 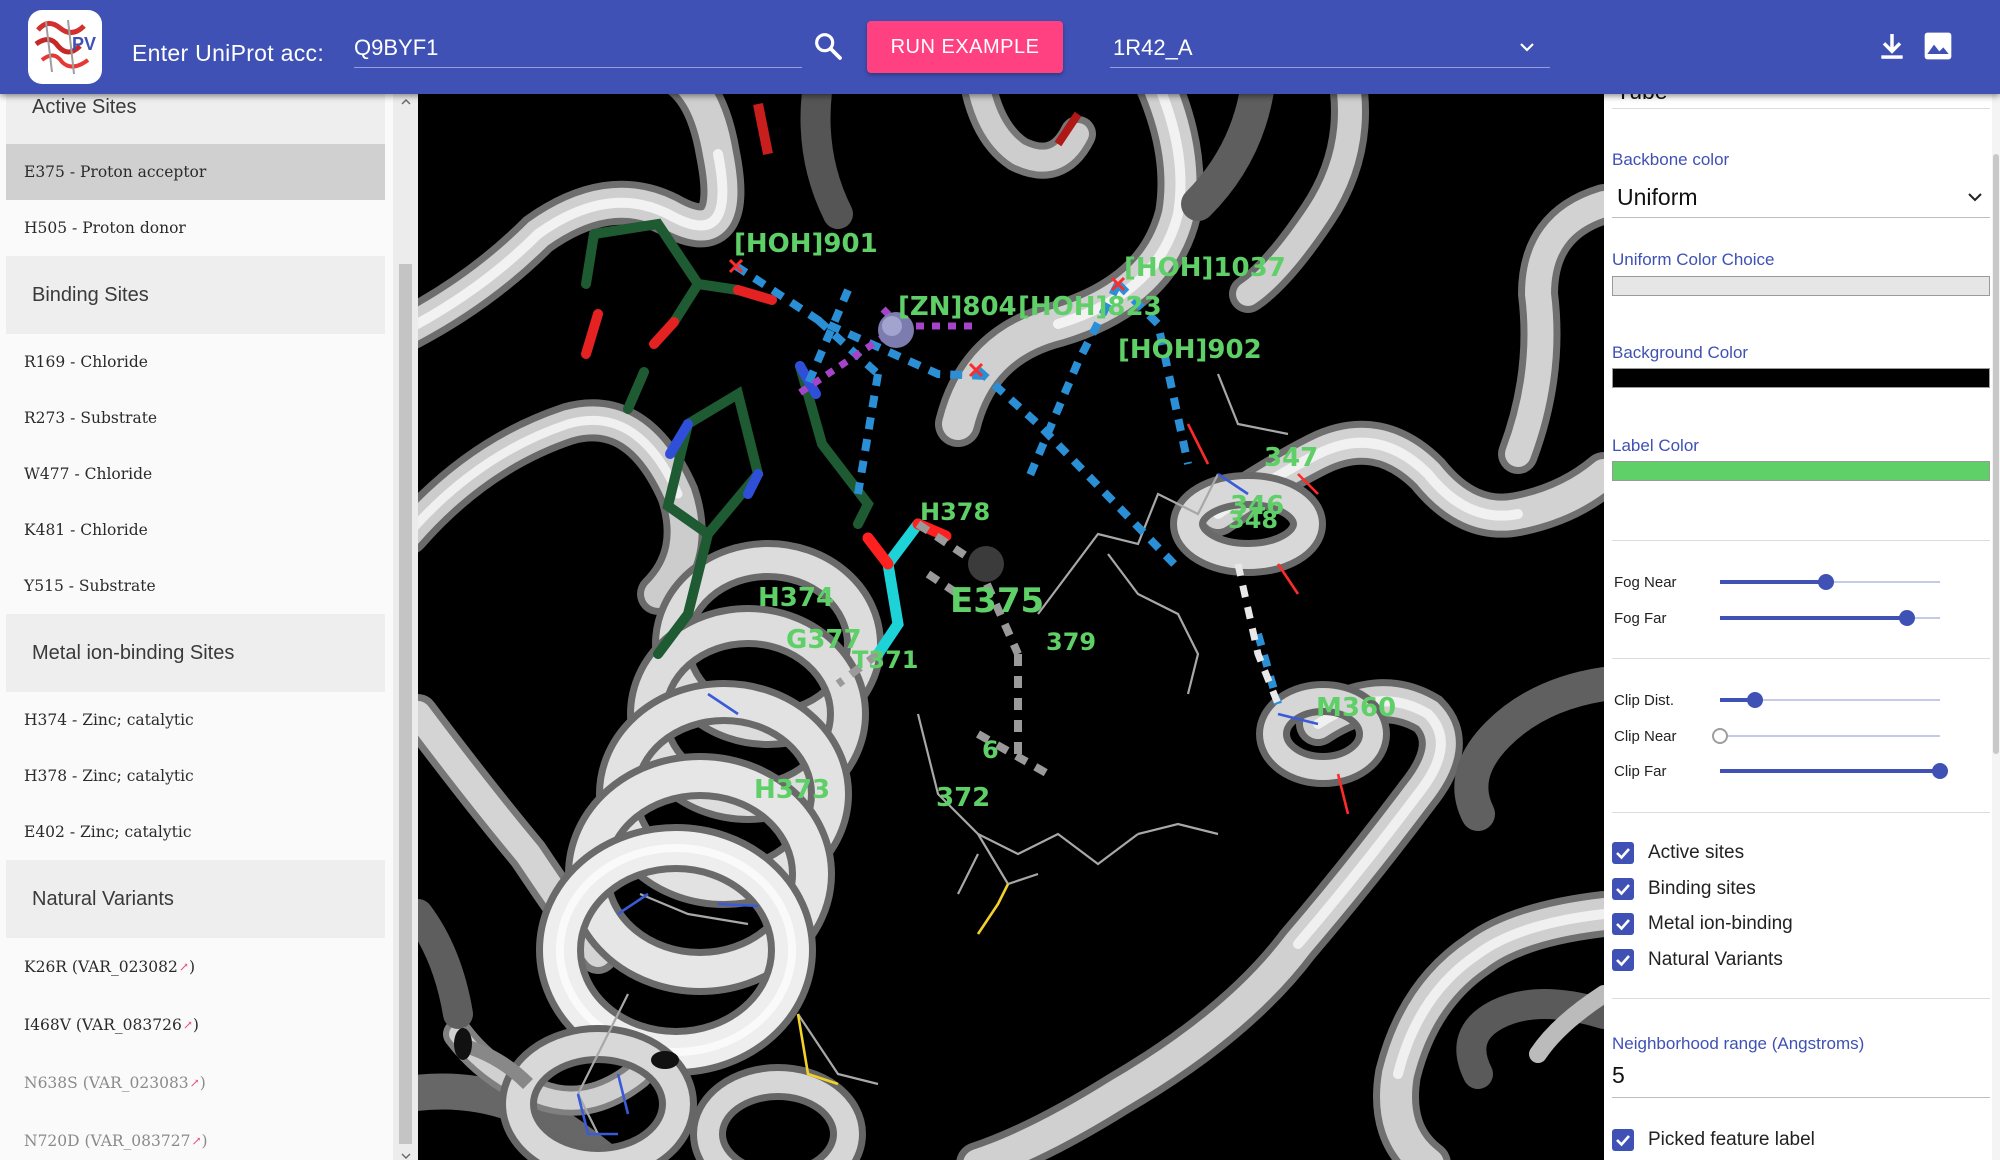 What do you see at coordinates (1892, 46) in the screenshot?
I see `download-icon` at bounding box center [1892, 46].